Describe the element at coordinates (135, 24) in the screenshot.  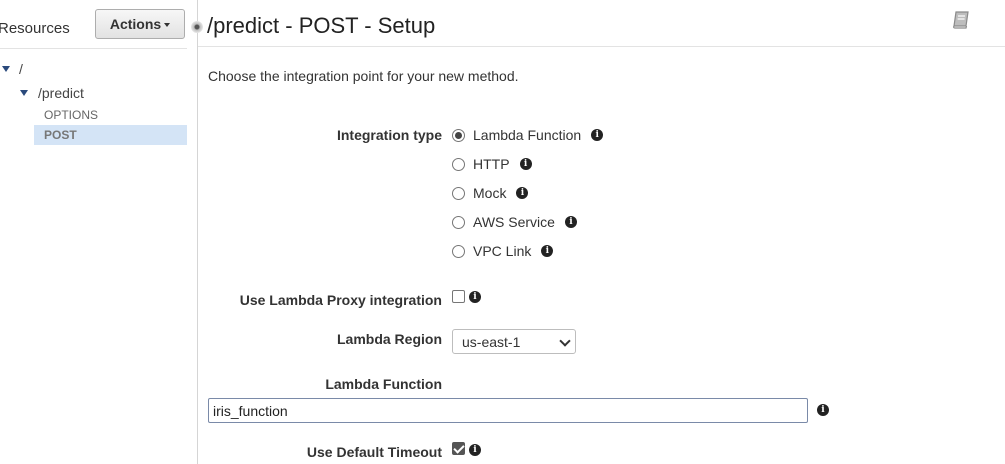
I see `actions-label: Actions` at that location.